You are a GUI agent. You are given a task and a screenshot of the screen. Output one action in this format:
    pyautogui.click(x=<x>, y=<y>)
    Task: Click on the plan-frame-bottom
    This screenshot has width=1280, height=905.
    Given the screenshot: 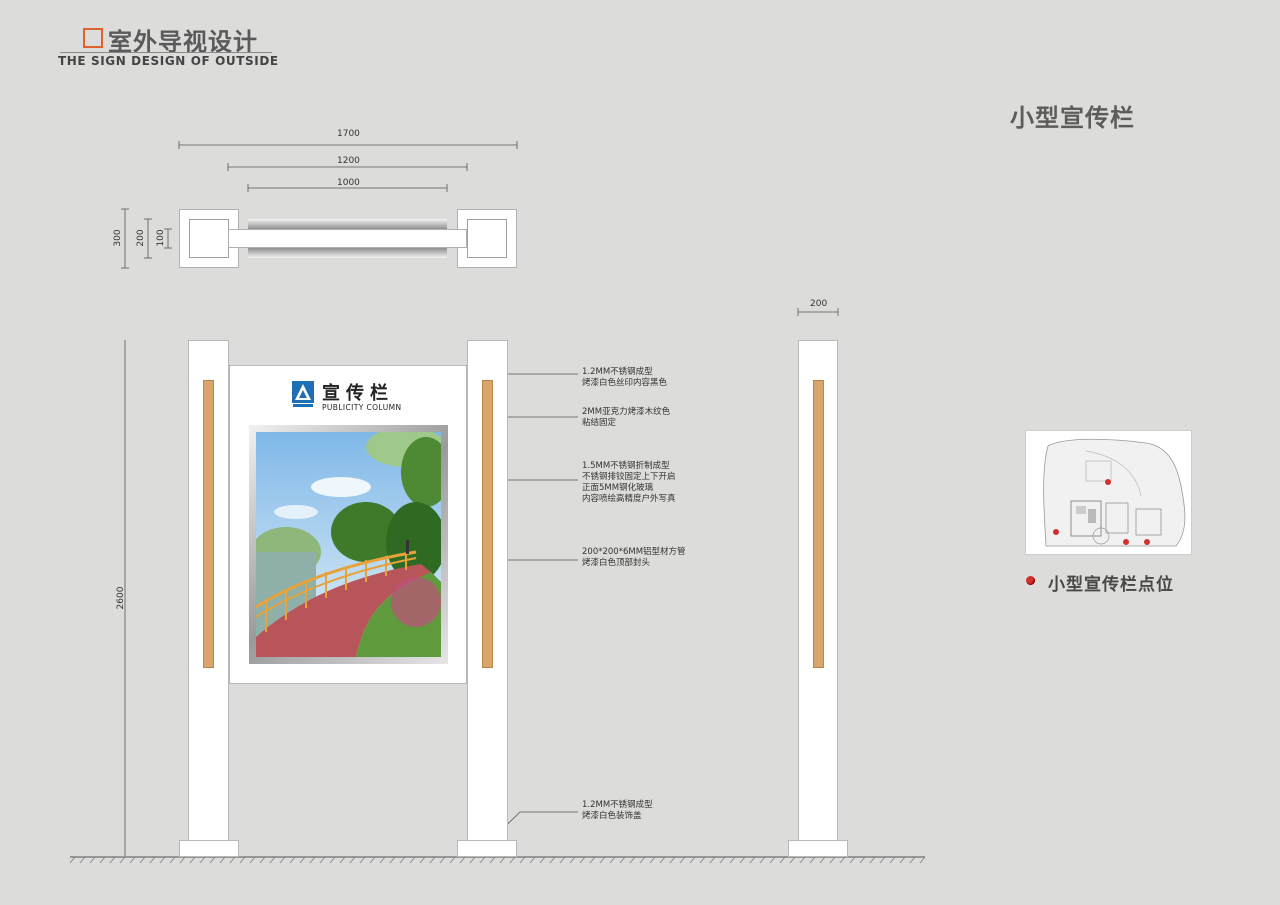 What is the action you would take?
    pyautogui.click(x=347, y=253)
    